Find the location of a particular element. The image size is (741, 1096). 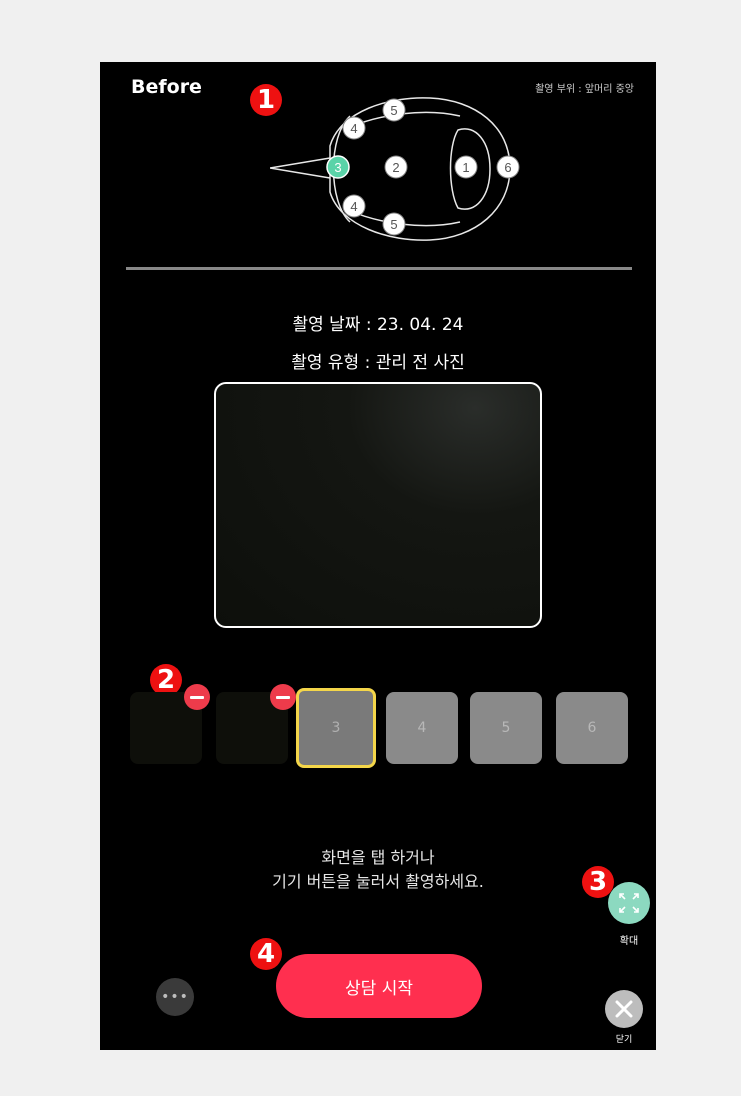

head-point-2: 2 is located at coordinates (396, 167).